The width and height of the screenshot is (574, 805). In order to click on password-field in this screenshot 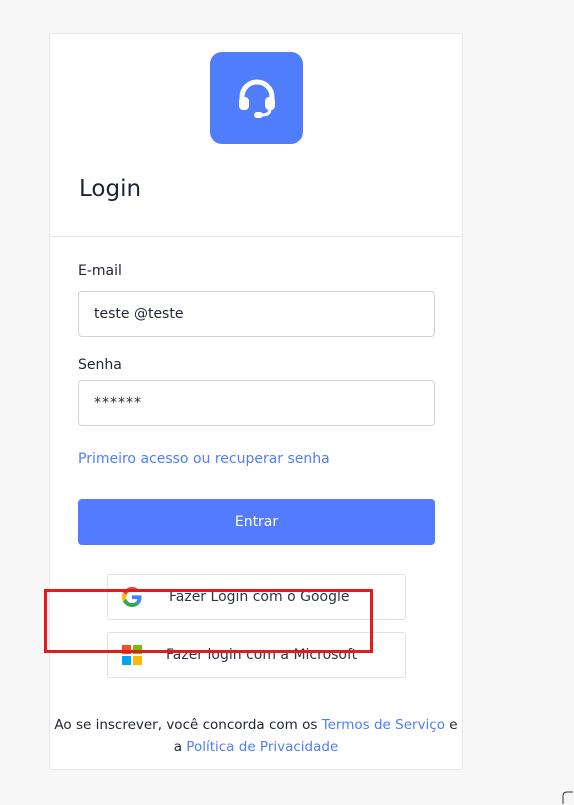, I will do `click(256, 403)`.